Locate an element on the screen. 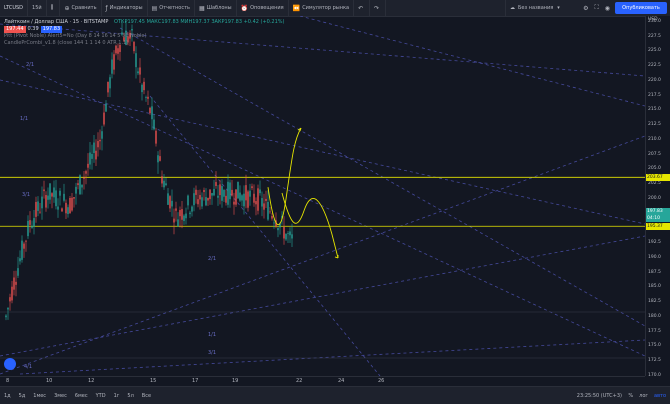 The image size is (670, 404). range-button: 1д is located at coordinates (7, 396).